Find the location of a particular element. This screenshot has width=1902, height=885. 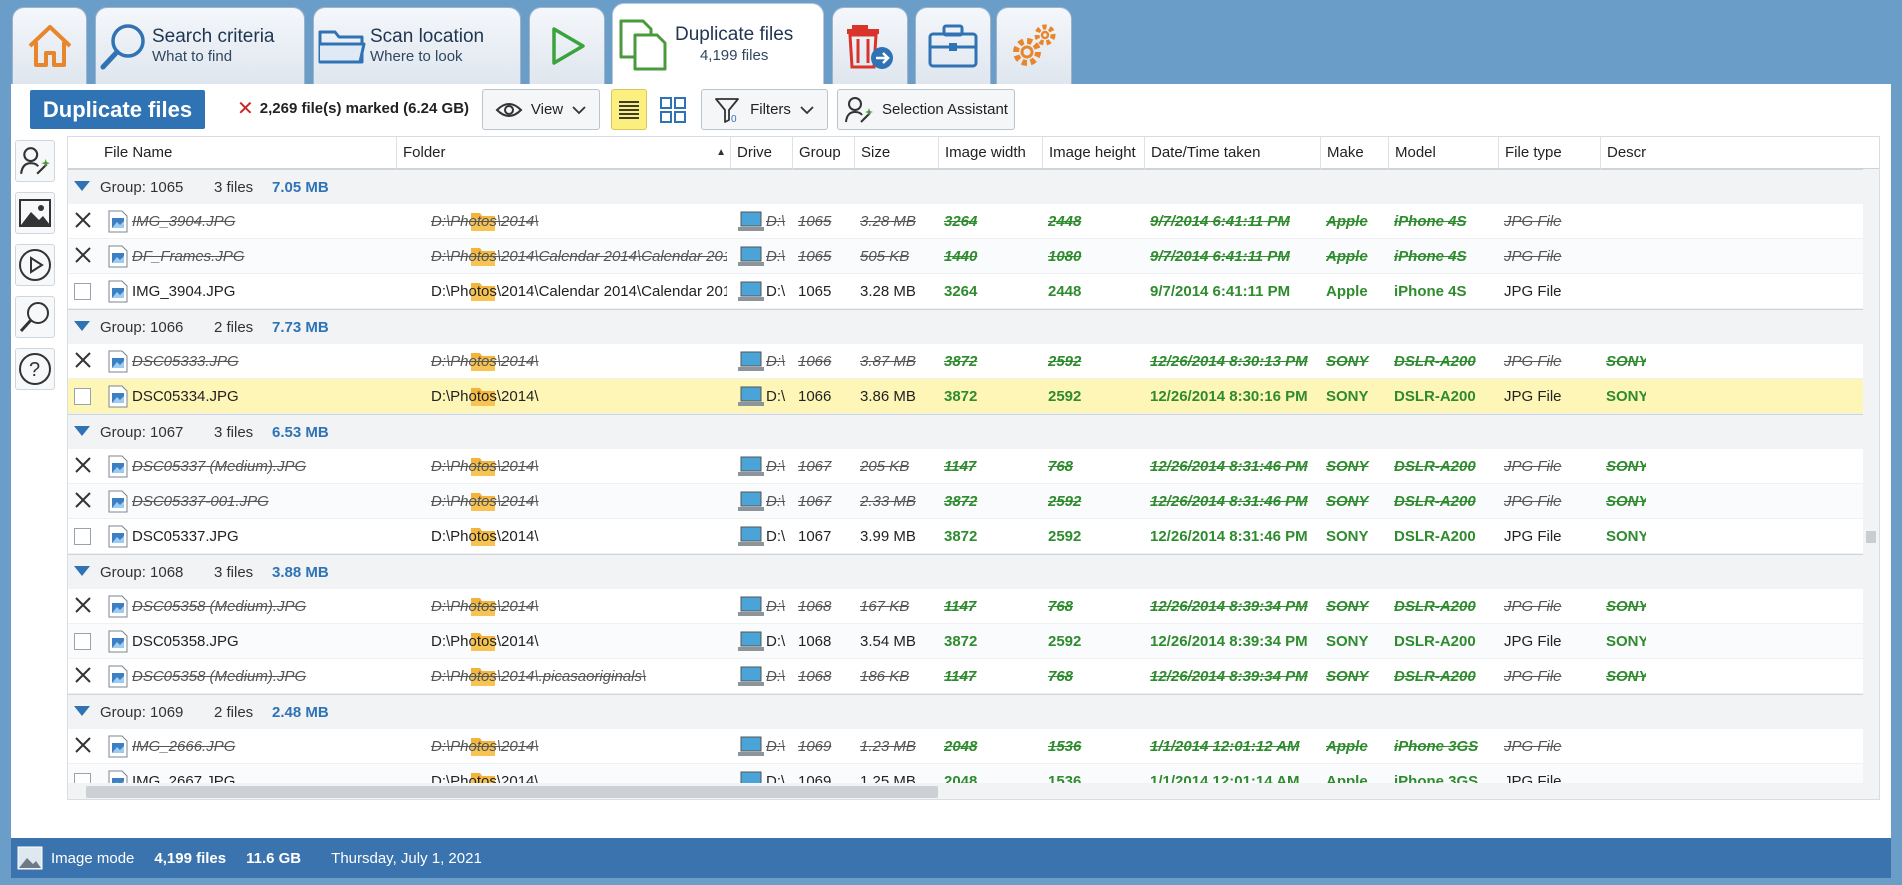

side-selection-assistant-button is located at coordinates (35, 161).